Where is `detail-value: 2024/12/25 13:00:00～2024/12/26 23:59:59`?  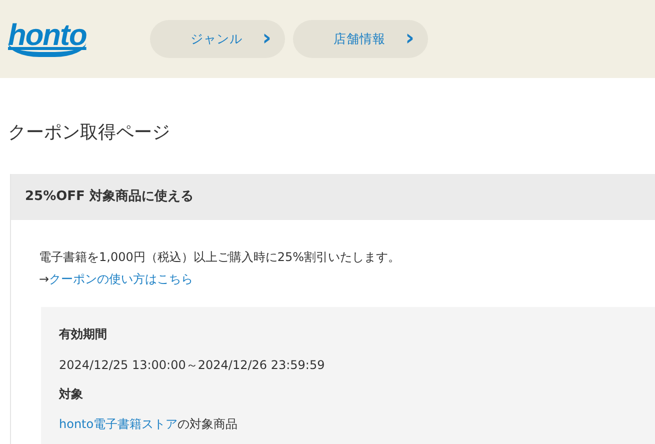
detail-value: 2024/12/25 13:00:00～2024/12/26 23:59:59 is located at coordinates (192, 365).